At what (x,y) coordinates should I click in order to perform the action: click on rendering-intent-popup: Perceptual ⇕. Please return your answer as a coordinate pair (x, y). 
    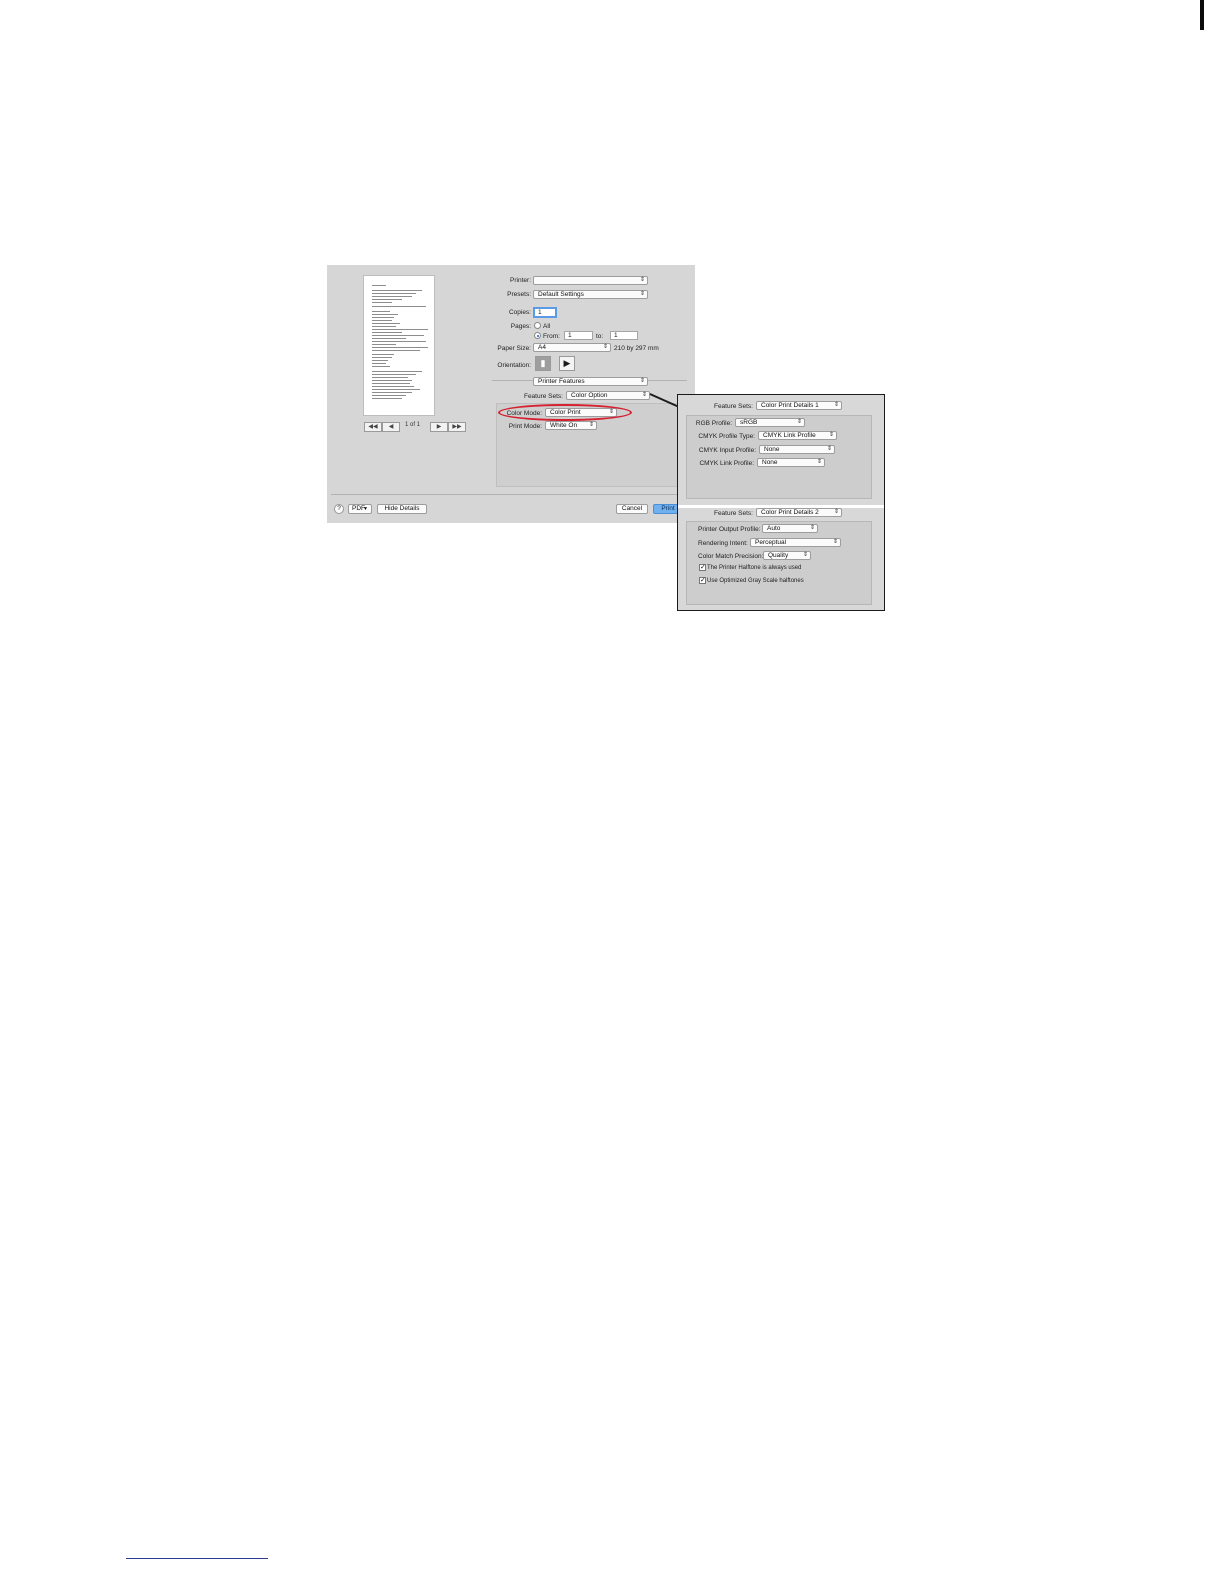
    Looking at the image, I should click on (795, 542).